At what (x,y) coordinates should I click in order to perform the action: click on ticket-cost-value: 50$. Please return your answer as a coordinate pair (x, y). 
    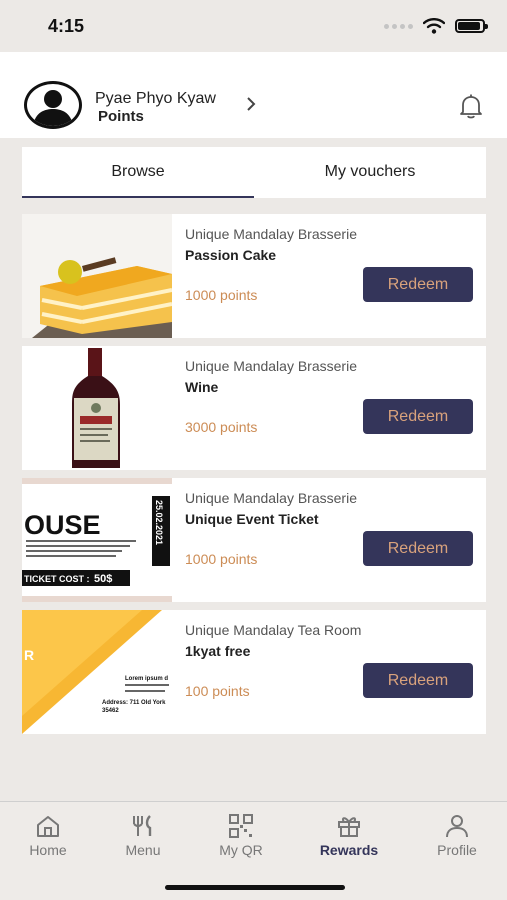
    Looking at the image, I should click on (103, 579).